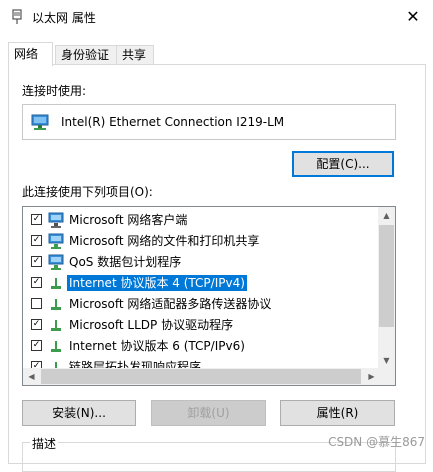 The width and height of the screenshot is (433, 472). I want to click on adapter-name: Intel(R) Ethernet Connection I219-LM, so click(173, 122).